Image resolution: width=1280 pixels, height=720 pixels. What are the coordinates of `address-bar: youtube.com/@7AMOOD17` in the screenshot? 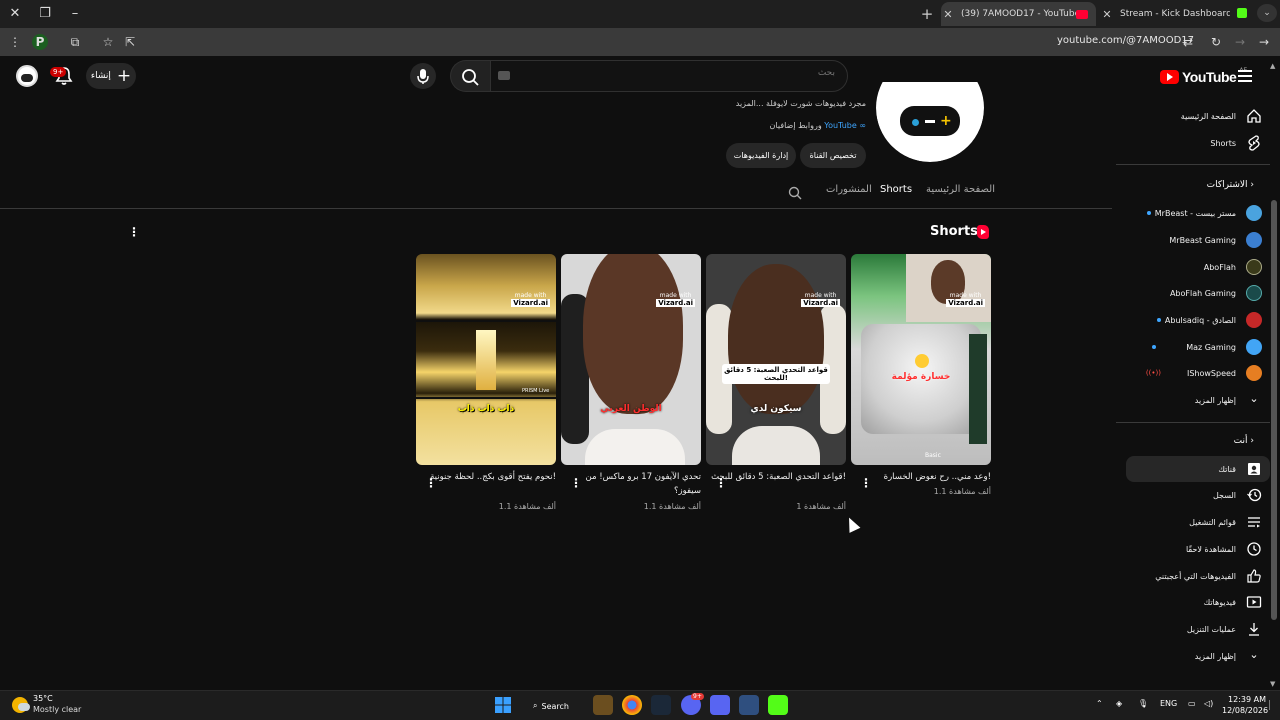 It's located at (1125, 40).